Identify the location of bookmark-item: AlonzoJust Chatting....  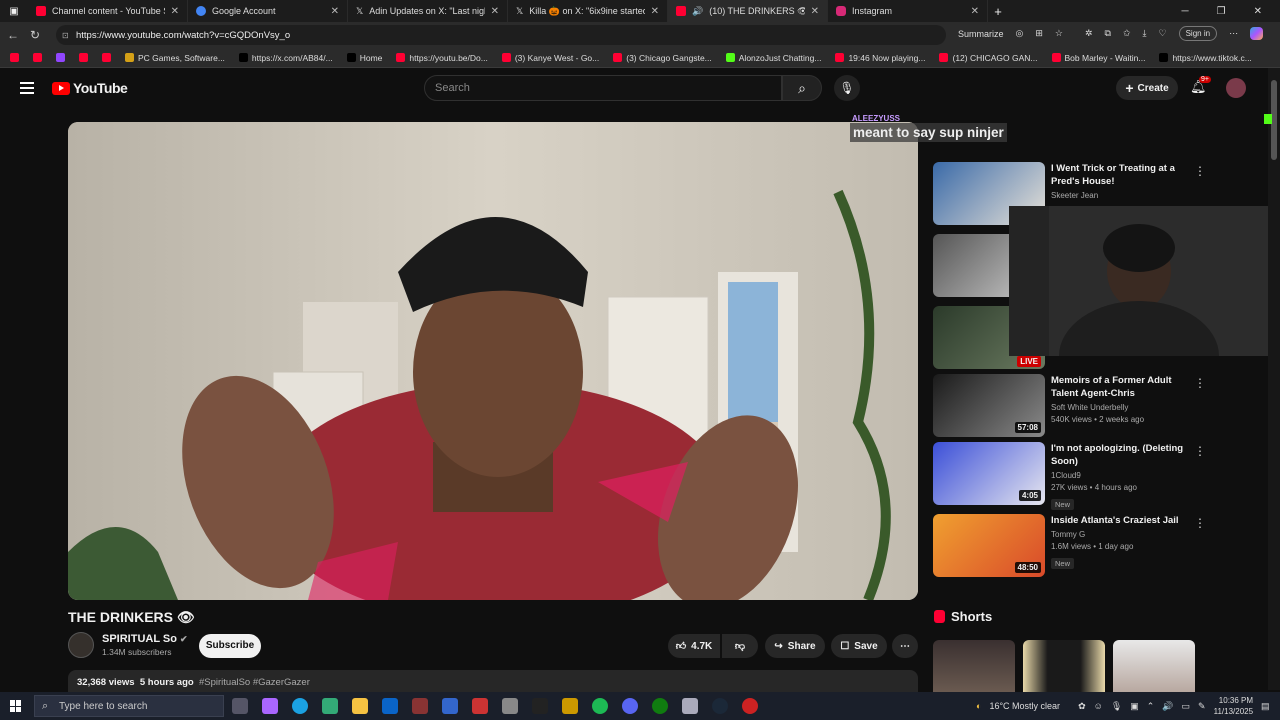
(773, 58).